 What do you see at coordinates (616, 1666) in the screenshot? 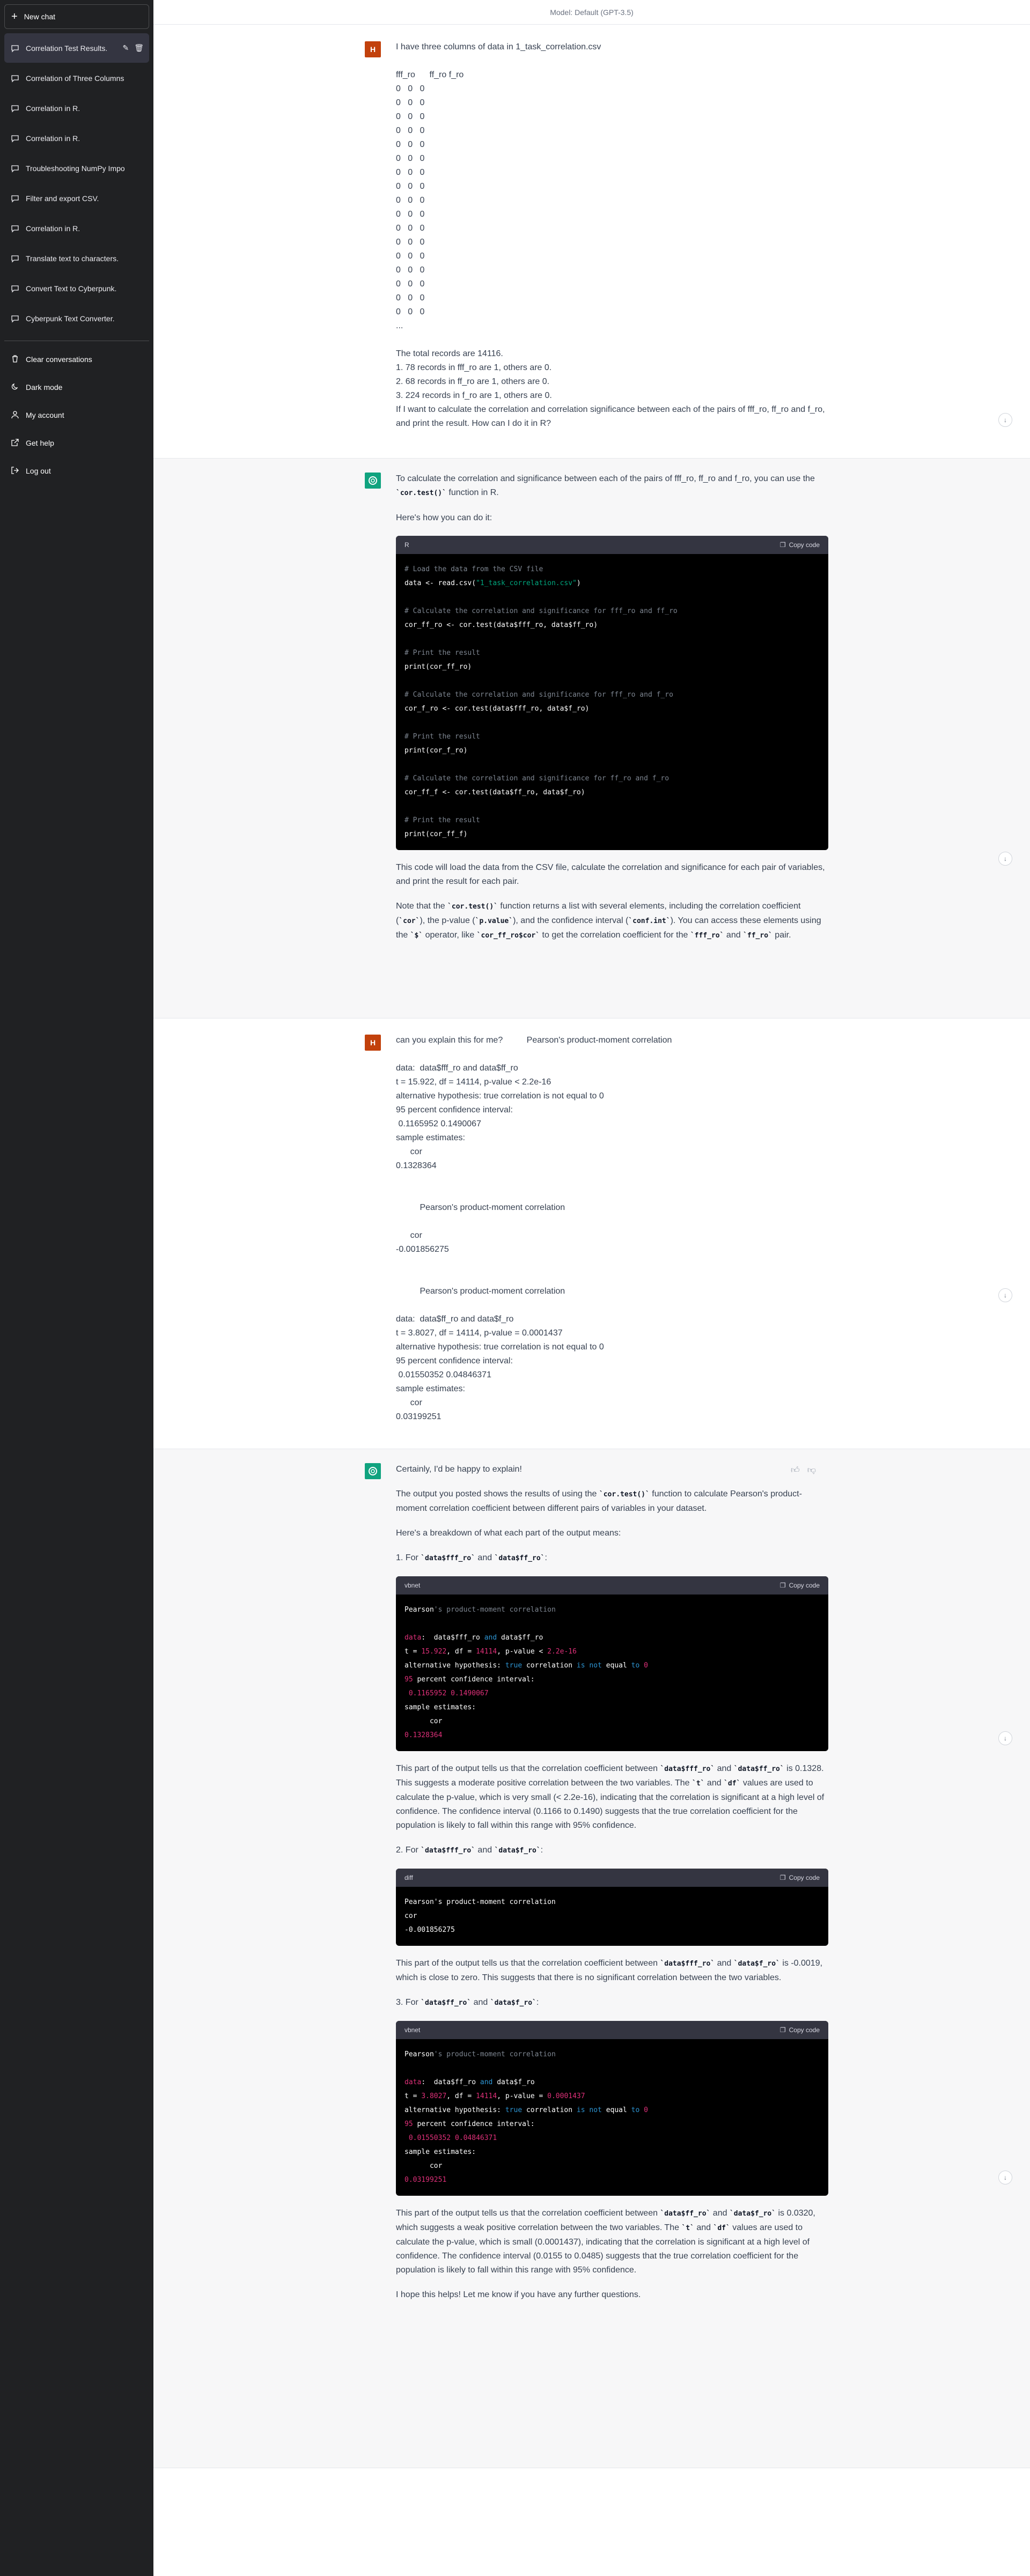
I see `code-token: equal` at bounding box center [616, 1666].